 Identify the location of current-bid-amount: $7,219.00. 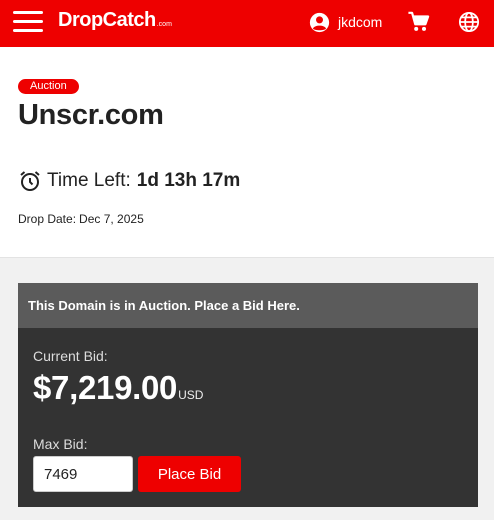
(105, 387).